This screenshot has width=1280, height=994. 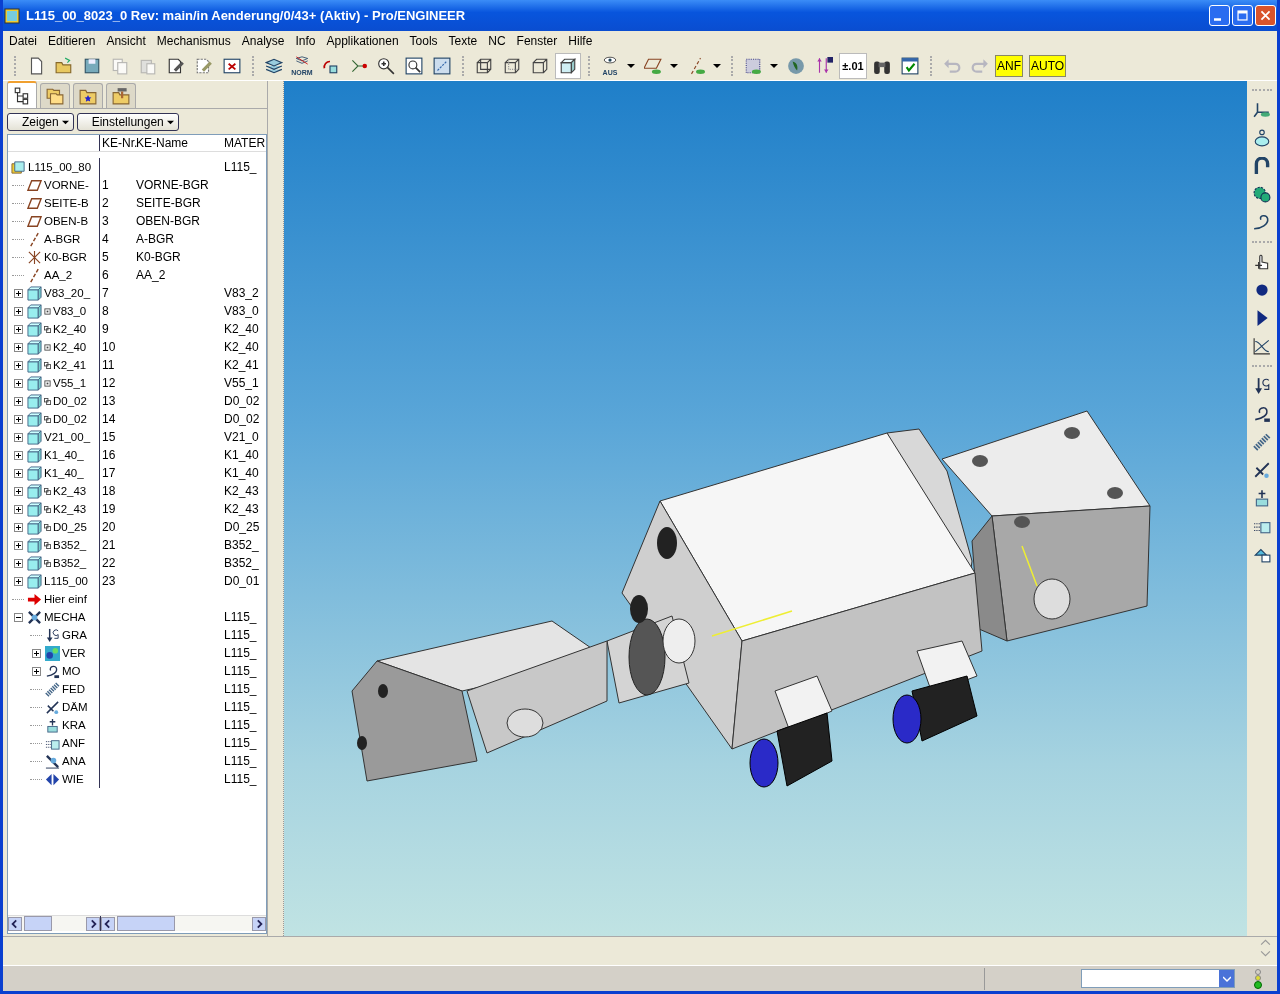 I want to click on menu-item: Analyse, so click(x=263, y=41).